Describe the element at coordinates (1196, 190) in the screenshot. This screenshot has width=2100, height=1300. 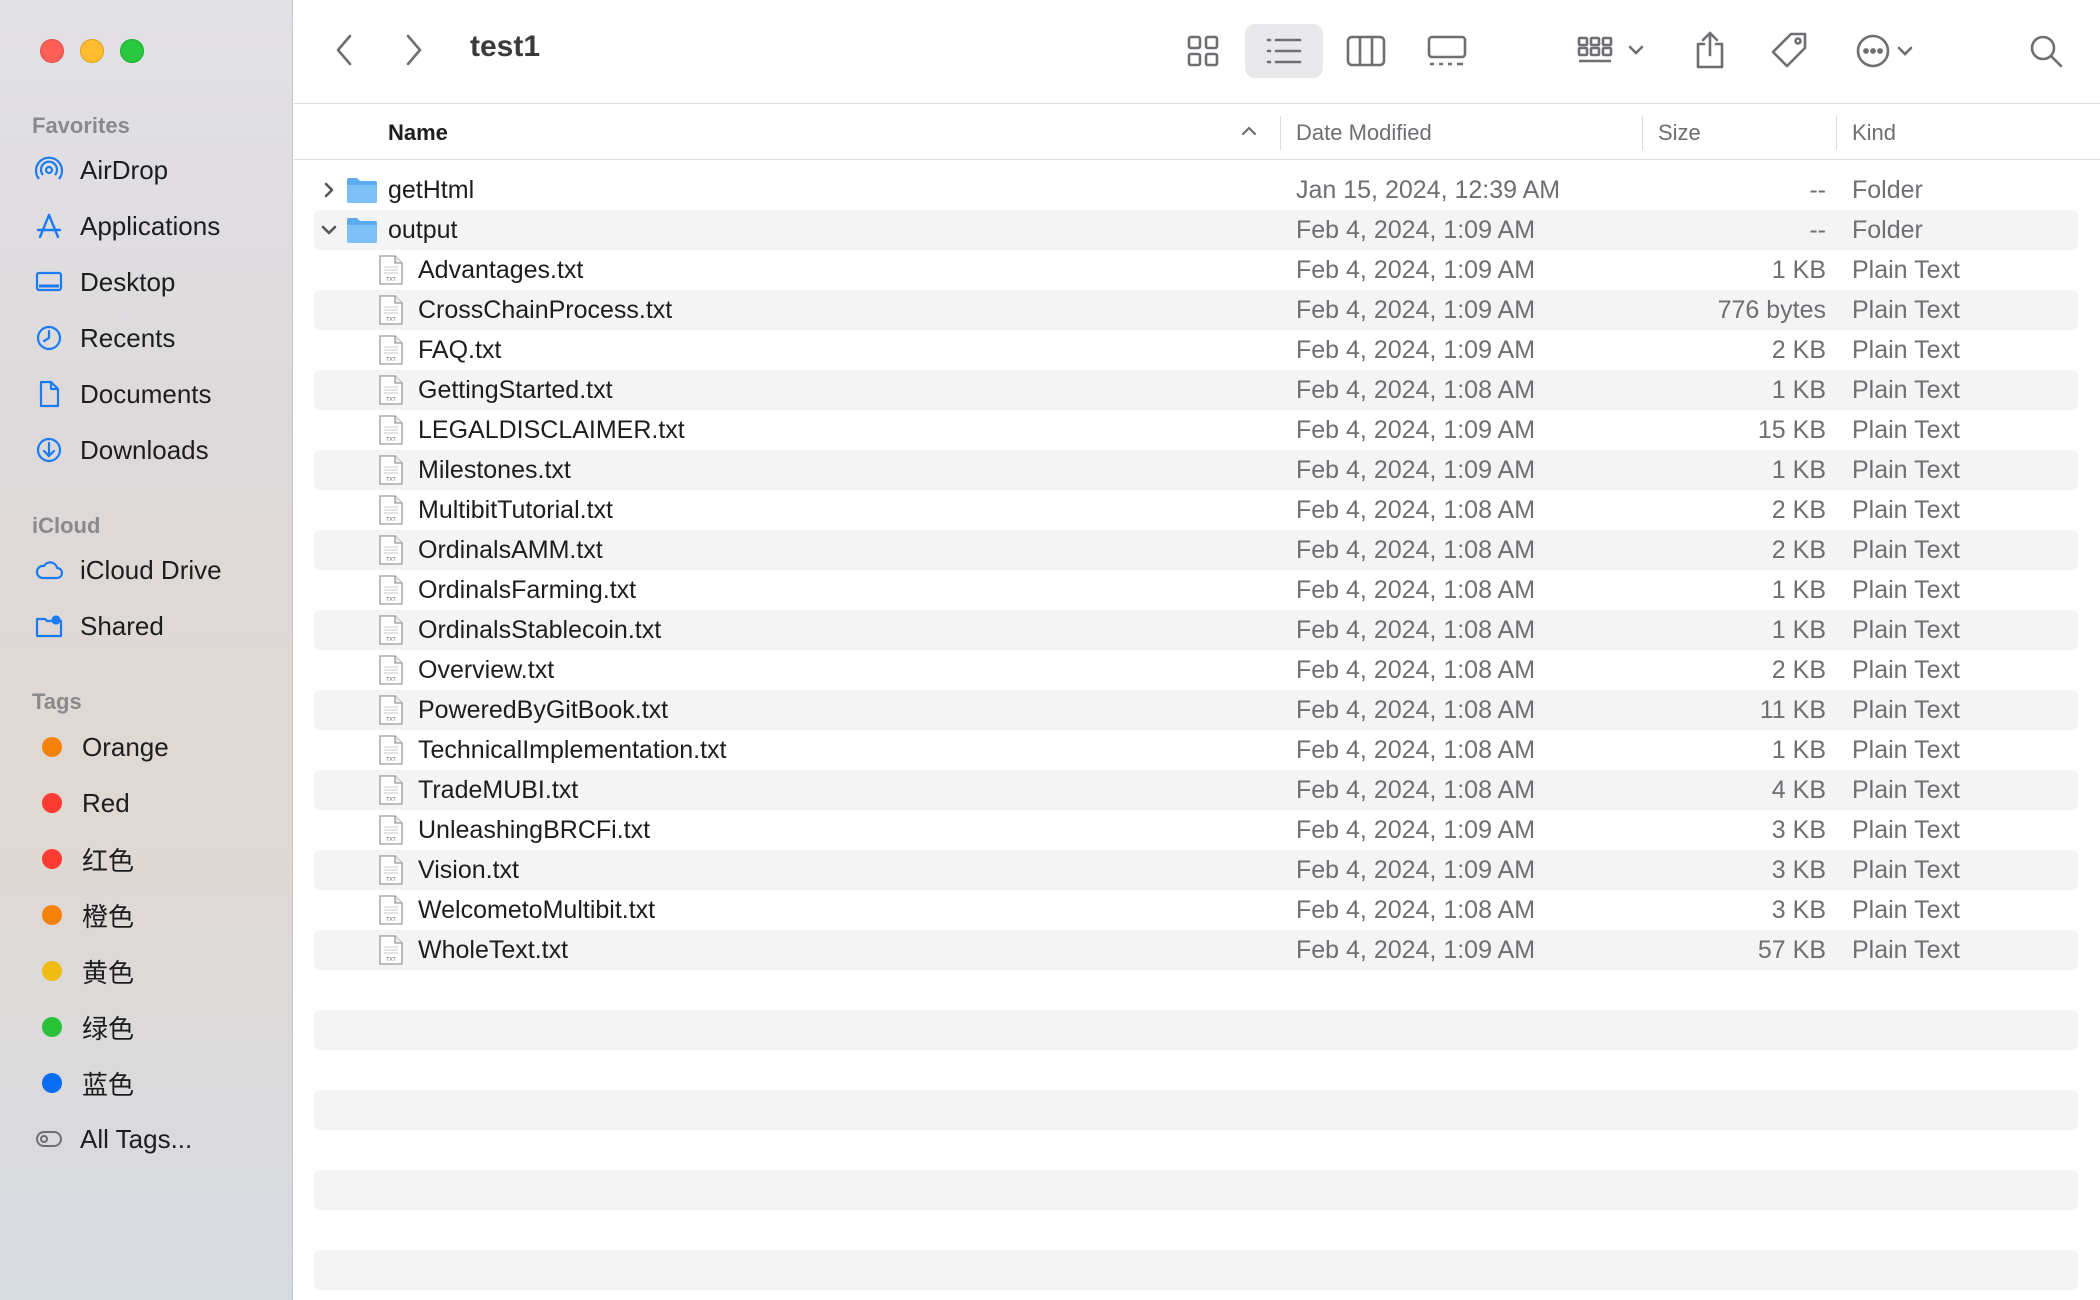
I see `folder-row: getHtml Jan 15, 2024, 12:39 AM -- Folder` at that location.